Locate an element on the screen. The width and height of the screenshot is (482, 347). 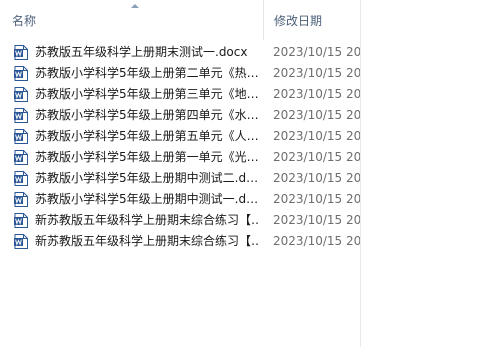
file-row: 苏教版小学科学5年级上册第一单元《光… 2023/10/15 20 is located at coordinates (180, 157).